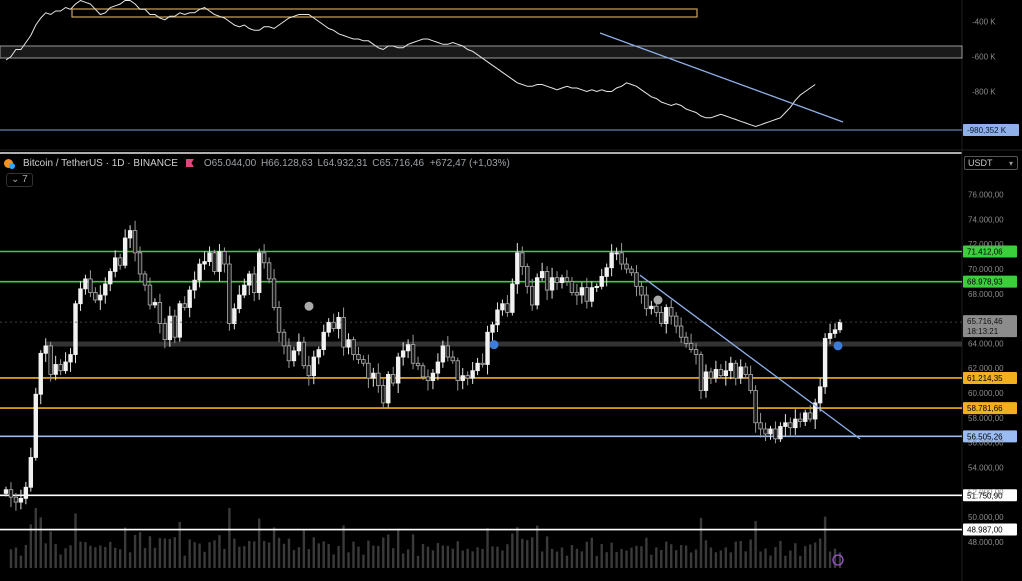  Describe the element at coordinates (19, 180) in the screenshot. I see `indicators-collapse-button: ⌄ 7` at that location.